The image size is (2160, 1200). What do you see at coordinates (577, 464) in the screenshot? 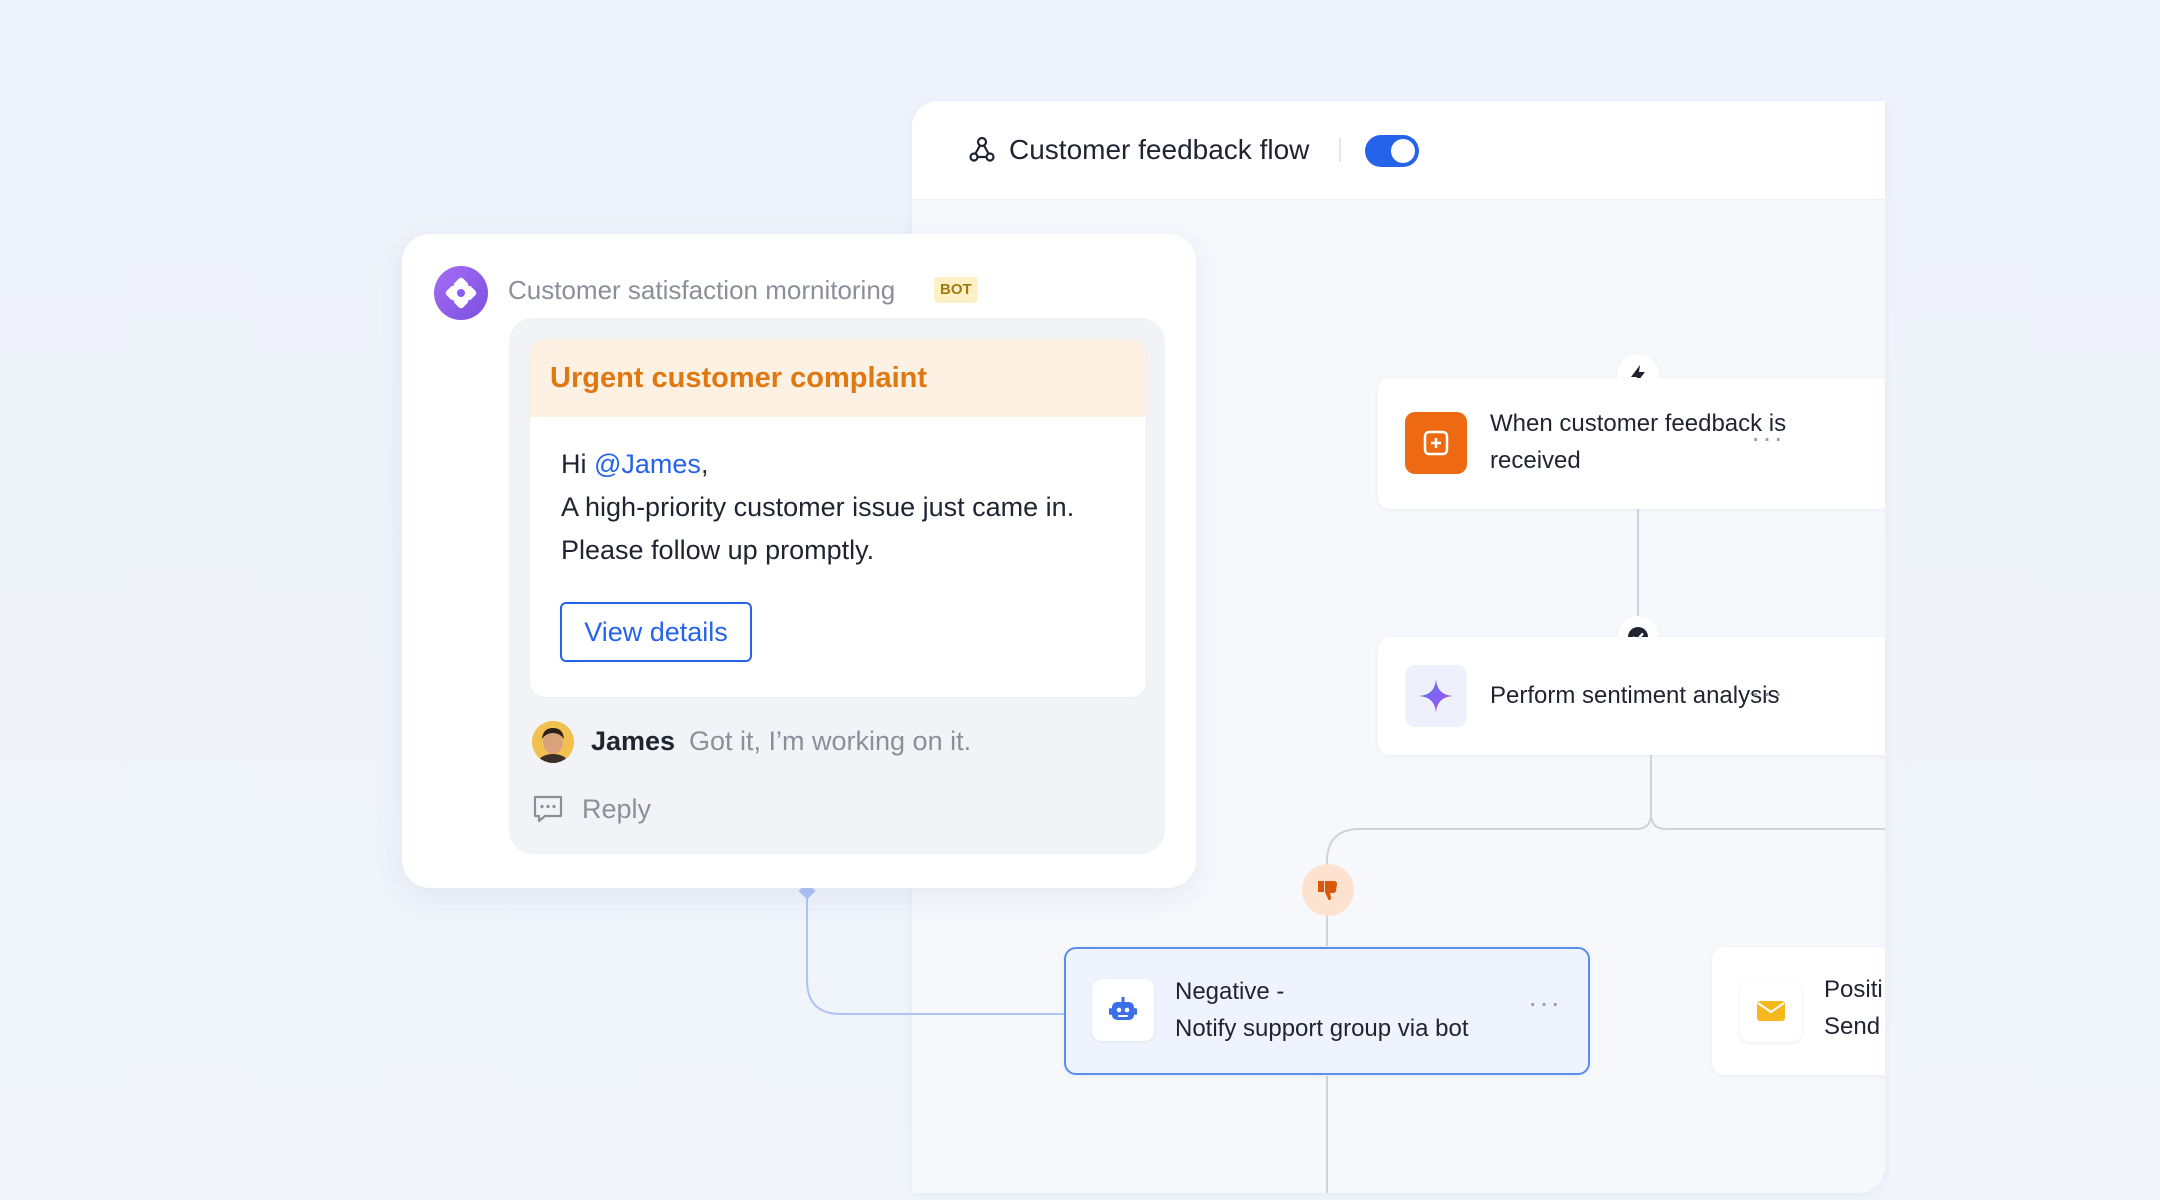
I see `greeting-text: Hi` at bounding box center [577, 464].